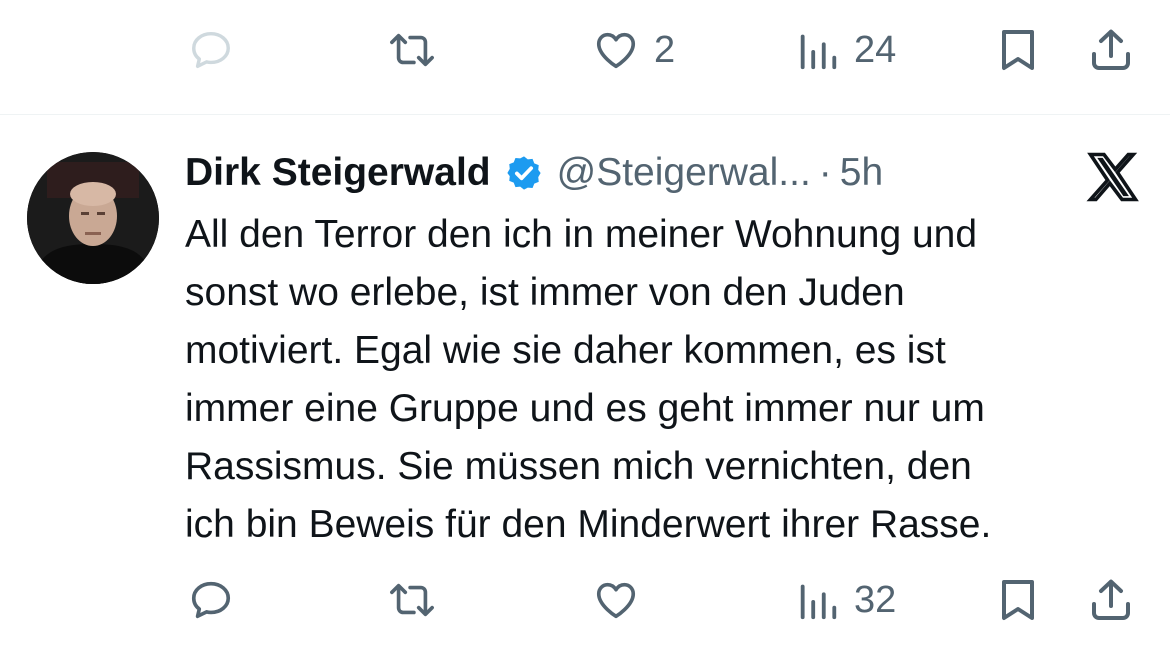 This screenshot has width=1170, height=661. Describe the element at coordinates (846, 50) in the screenshot. I see `top-views-button: 24` at that location.